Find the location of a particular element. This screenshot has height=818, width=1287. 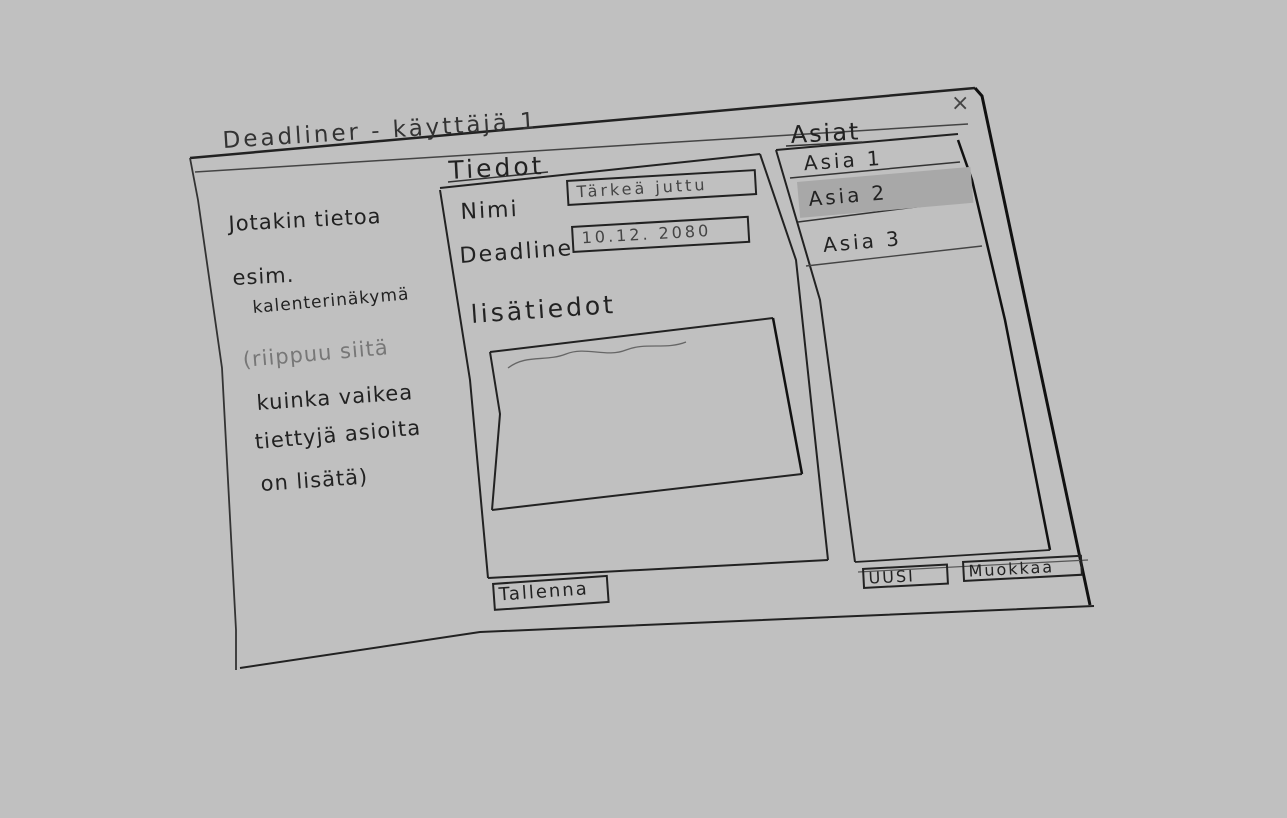

details-title: Tiedot is located at coordinates (496, 167).